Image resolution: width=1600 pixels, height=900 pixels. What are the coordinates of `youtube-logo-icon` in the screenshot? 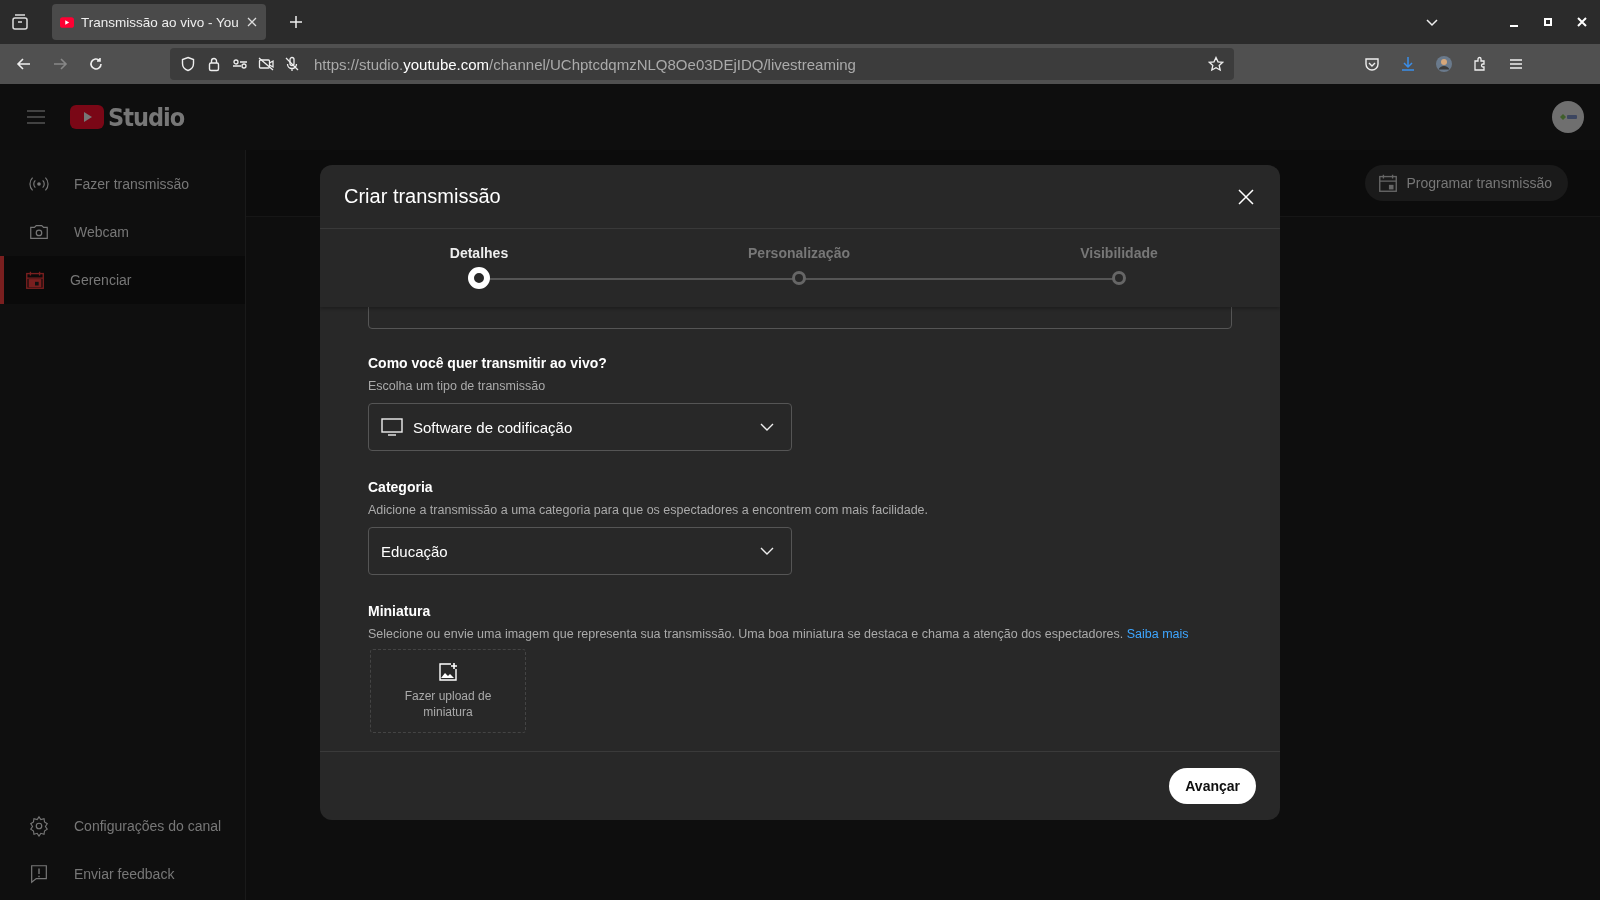 It's located at (87, 117).